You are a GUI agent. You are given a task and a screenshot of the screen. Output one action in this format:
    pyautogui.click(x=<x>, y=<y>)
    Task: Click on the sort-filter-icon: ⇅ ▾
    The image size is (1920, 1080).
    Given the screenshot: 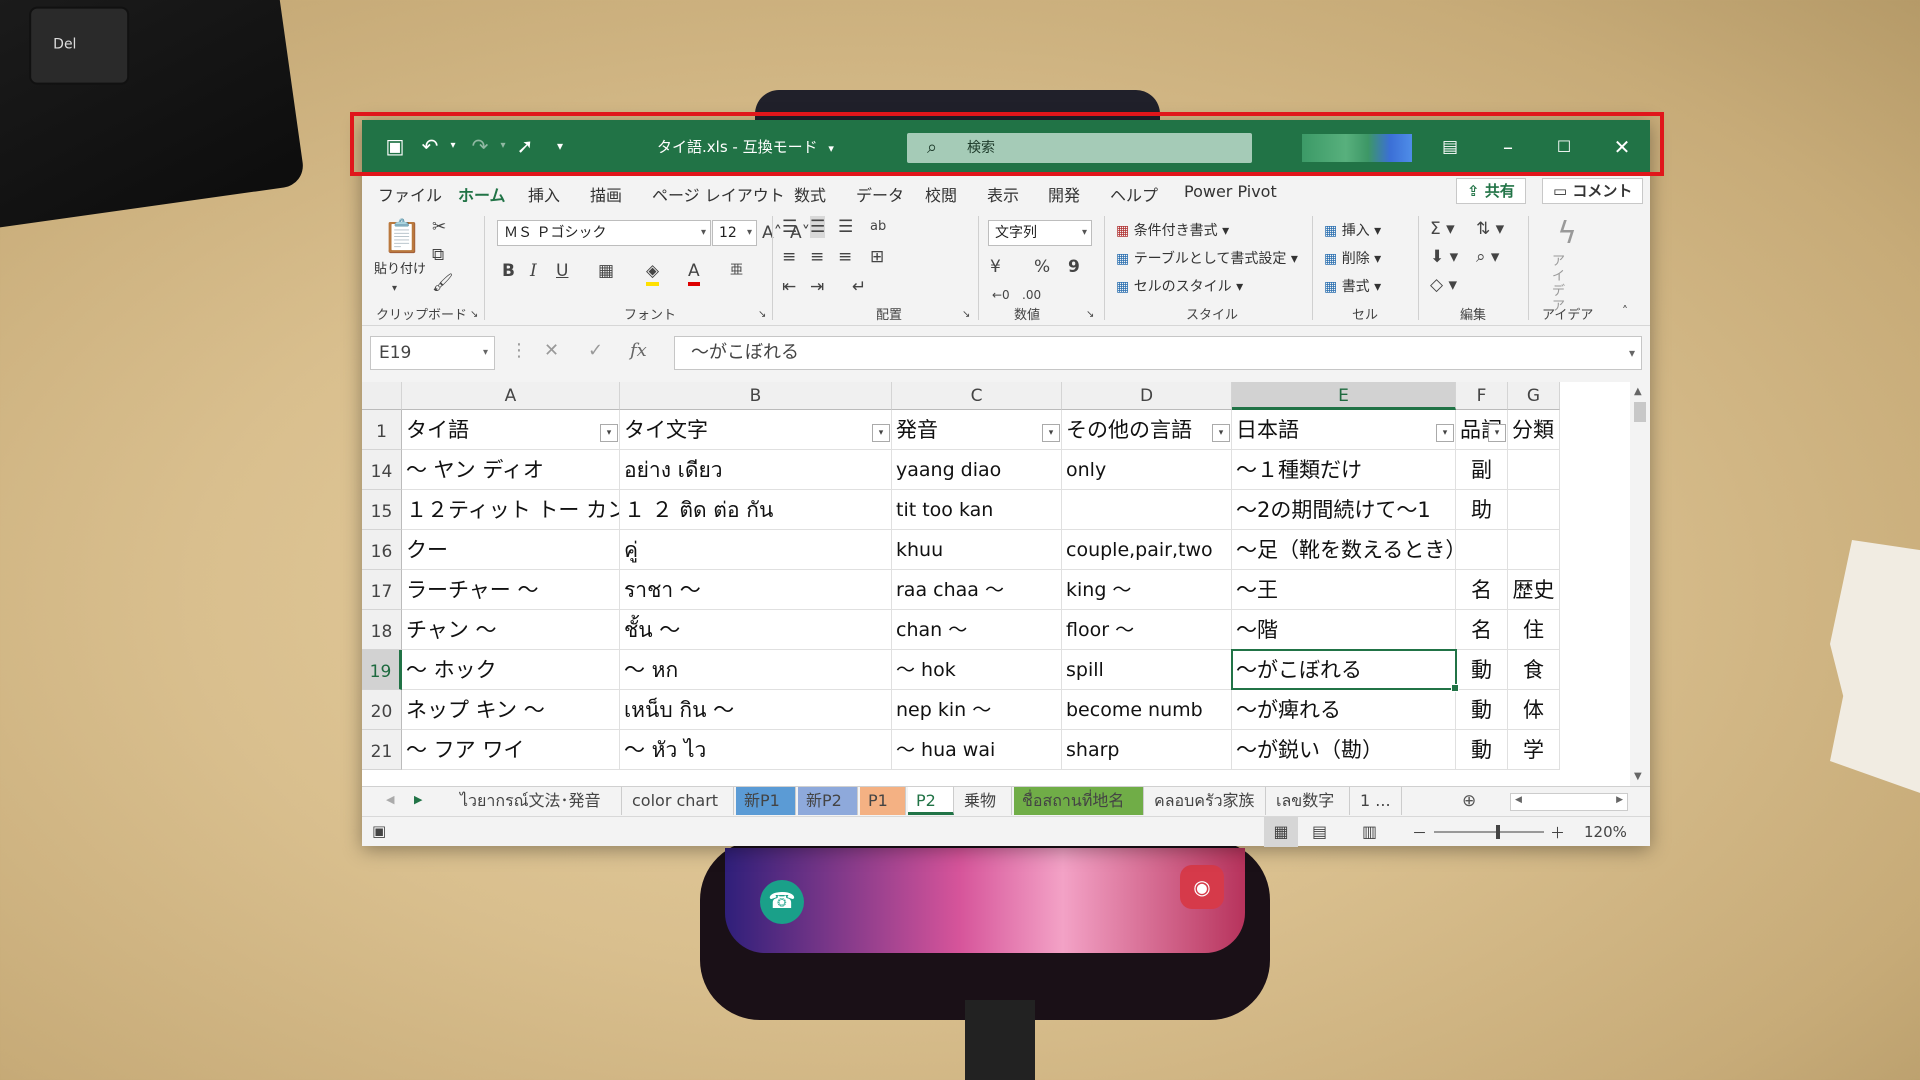 What is the action you would take?
    pyautogui.click(x=1490, y=229)
    